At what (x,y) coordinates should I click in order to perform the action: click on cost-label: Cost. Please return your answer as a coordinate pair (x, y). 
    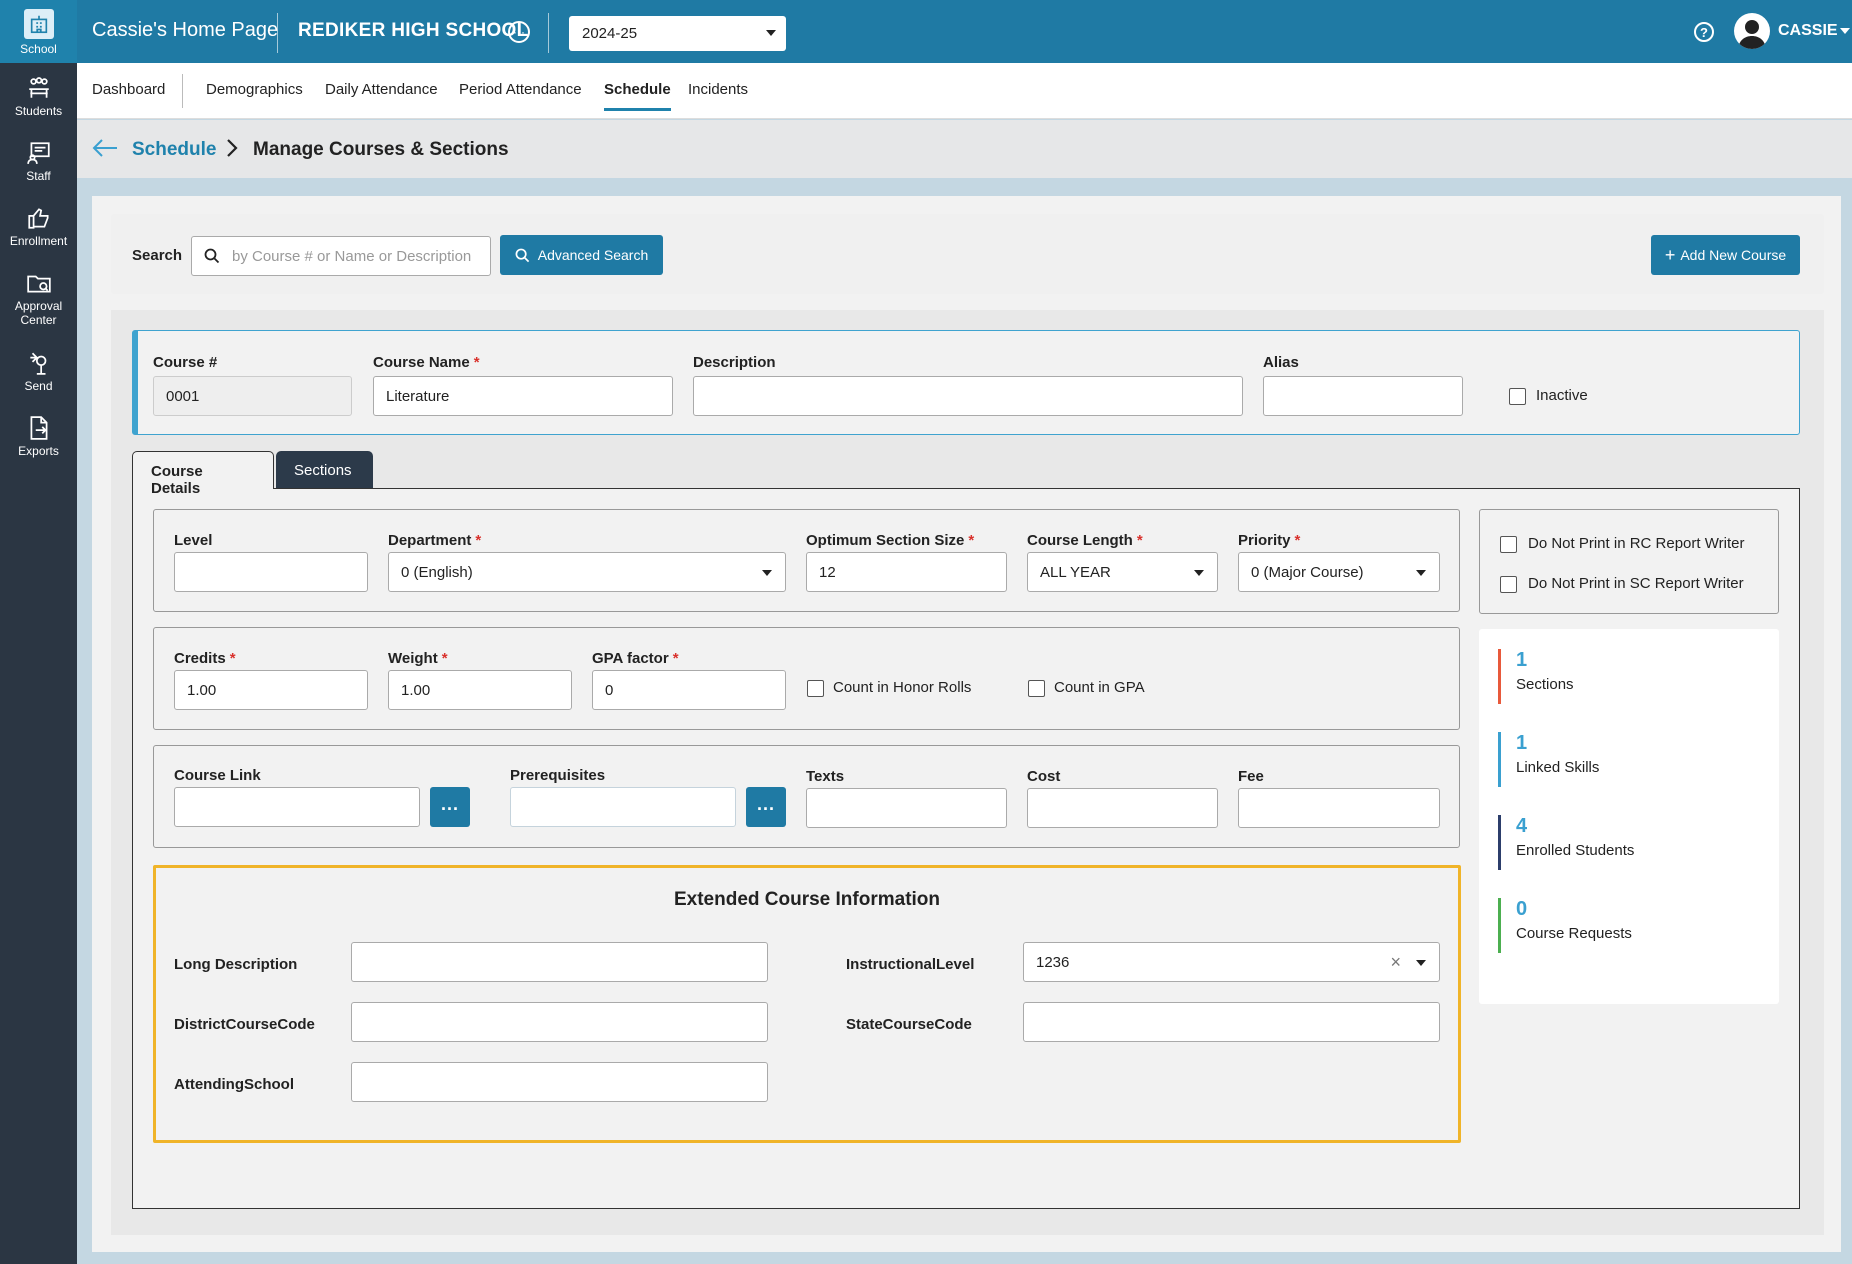
    Looking at the image, I should click on (1044, 776).